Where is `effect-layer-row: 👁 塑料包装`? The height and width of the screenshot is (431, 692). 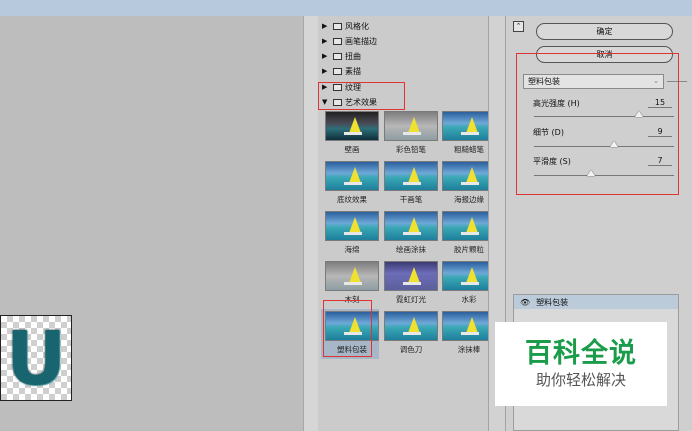 effect-layer-row: 👁 塑料包装 is located at coordinates (596, 302).